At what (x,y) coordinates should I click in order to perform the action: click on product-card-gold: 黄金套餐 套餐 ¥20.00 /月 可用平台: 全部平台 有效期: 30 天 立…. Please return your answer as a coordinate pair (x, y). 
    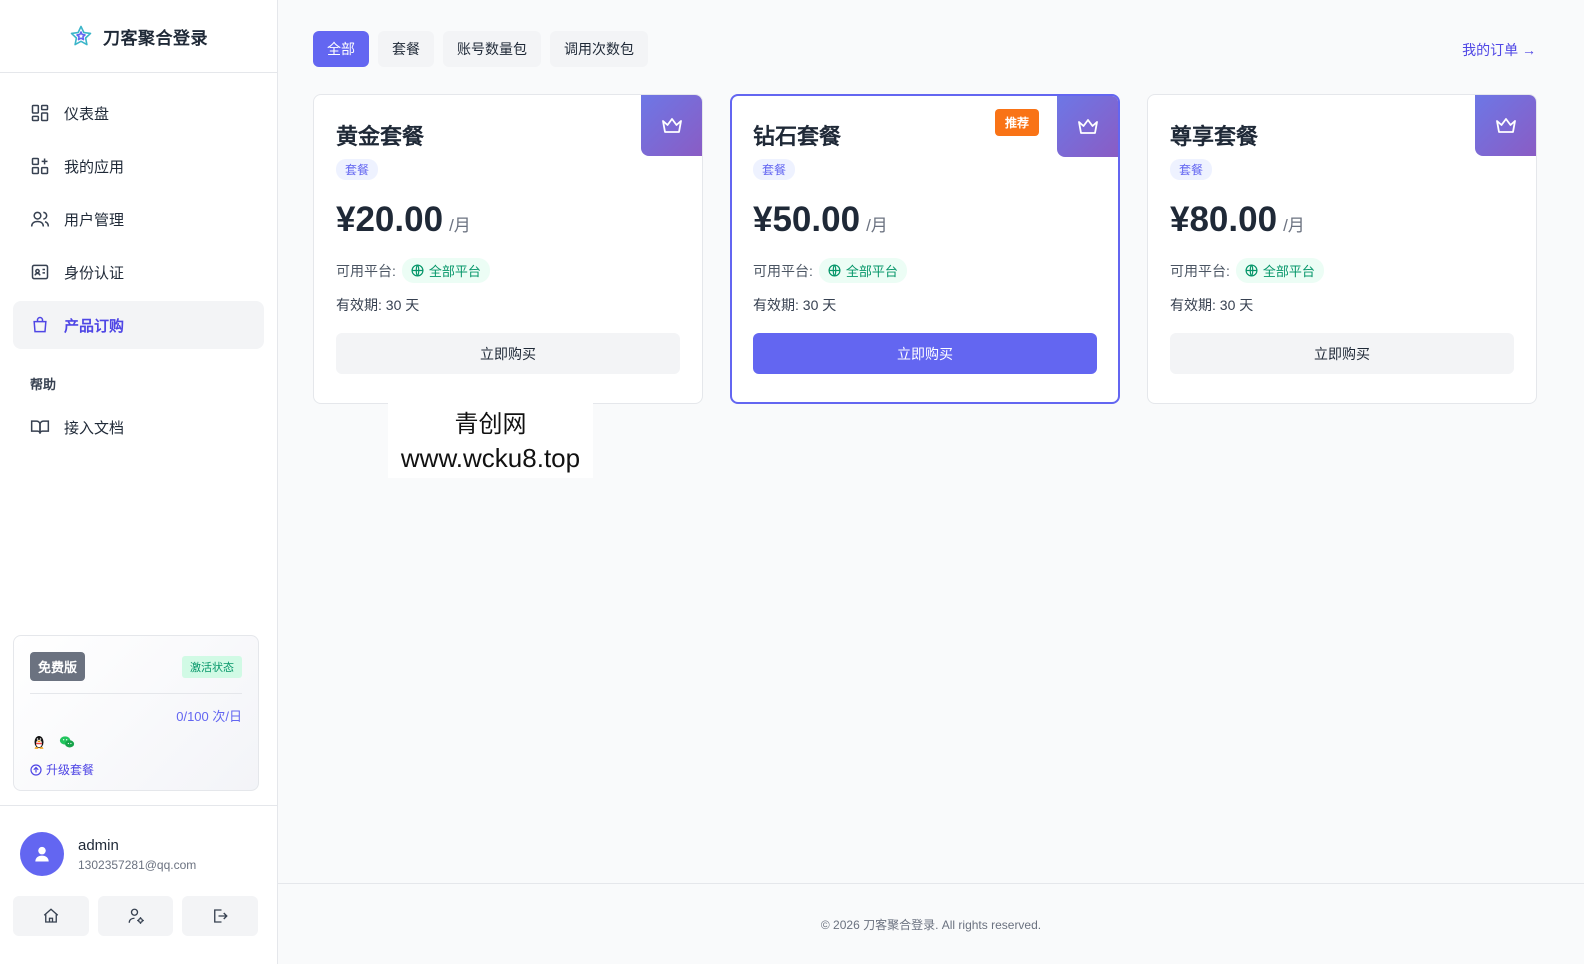
    Looking at the image, I should click on (508, 249).